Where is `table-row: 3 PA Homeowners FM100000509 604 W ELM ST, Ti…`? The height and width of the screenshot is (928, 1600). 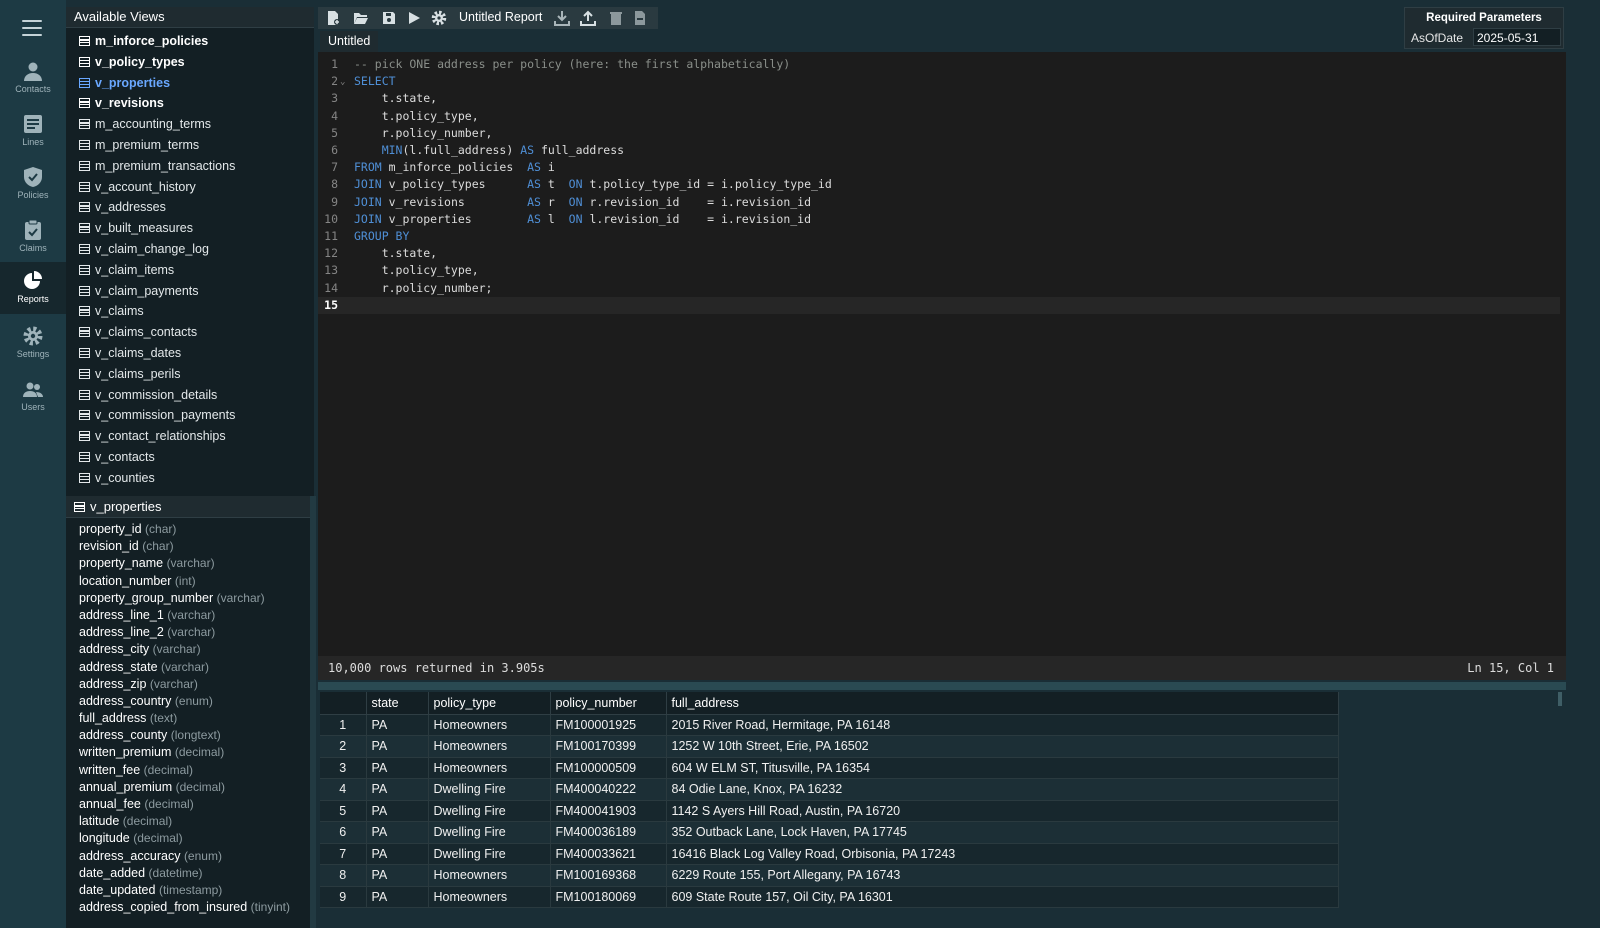
table-row: 3 PA Homeowners FM100000509 604 W ELM ST, Ti… is located at coordinates (829, 768).